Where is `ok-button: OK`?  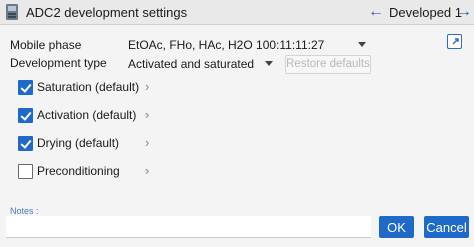 ok-button: OK is located at coordinates (396, 227).